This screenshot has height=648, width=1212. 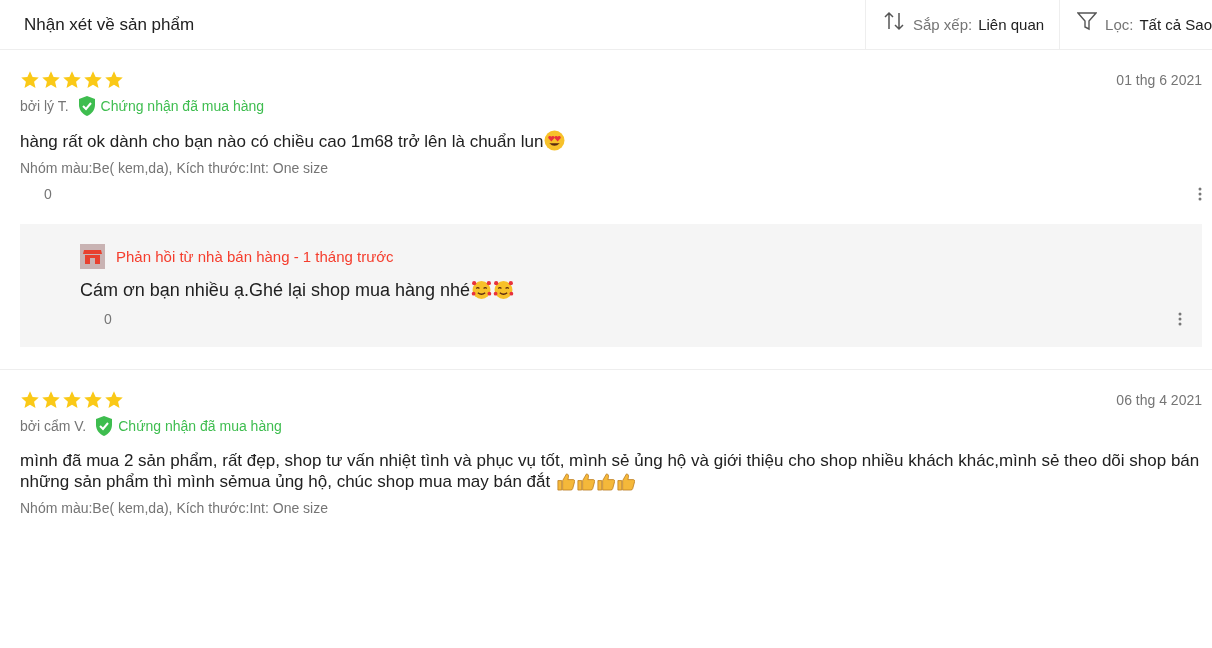 I want to click on heart-eyes-emoji-icon, so click(x=555, y=140).